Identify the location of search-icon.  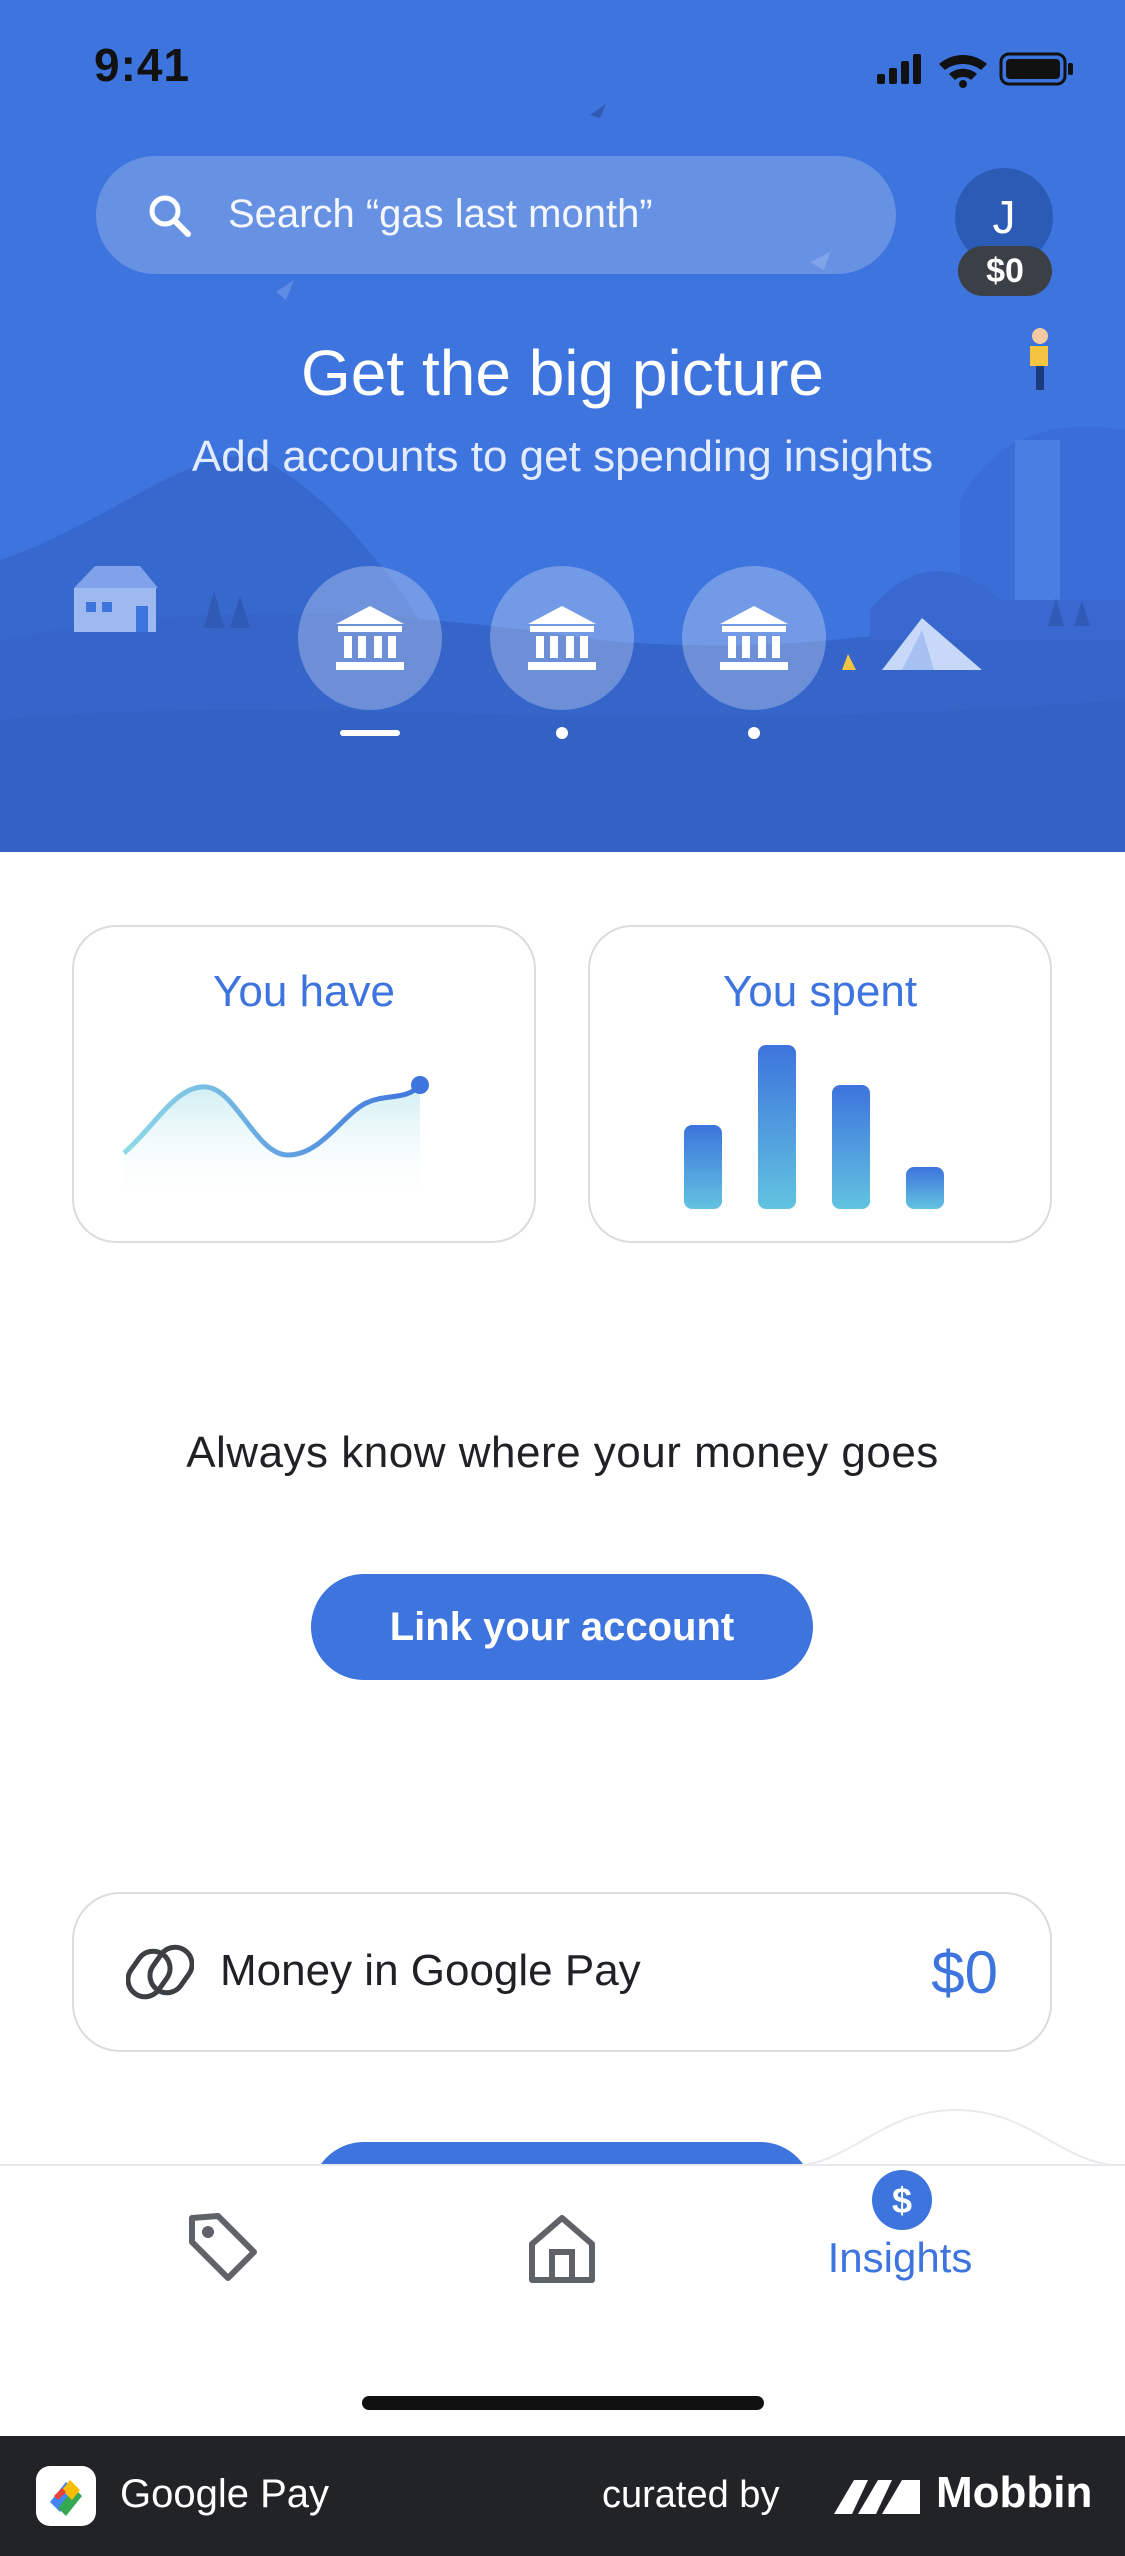
(170, 216).